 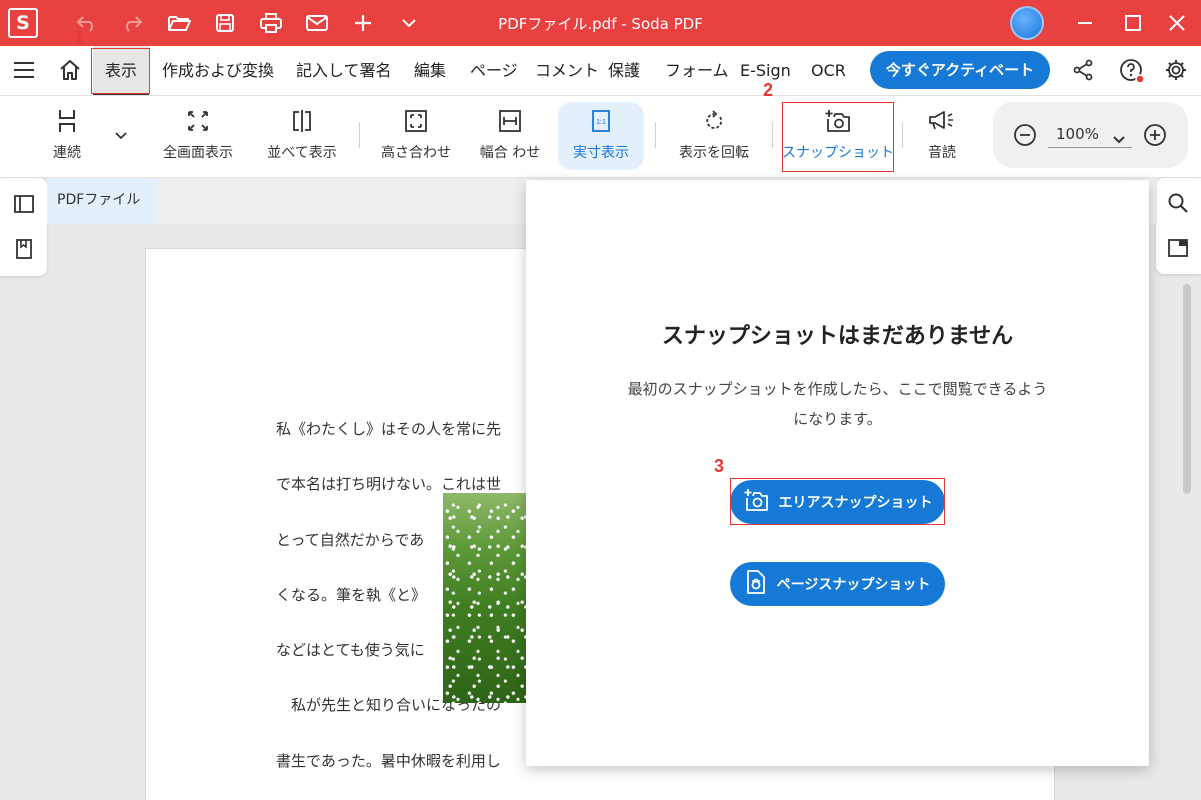 I want to click on area-snapshot-button: エリアスナップショット, so click(x=837, y=502).